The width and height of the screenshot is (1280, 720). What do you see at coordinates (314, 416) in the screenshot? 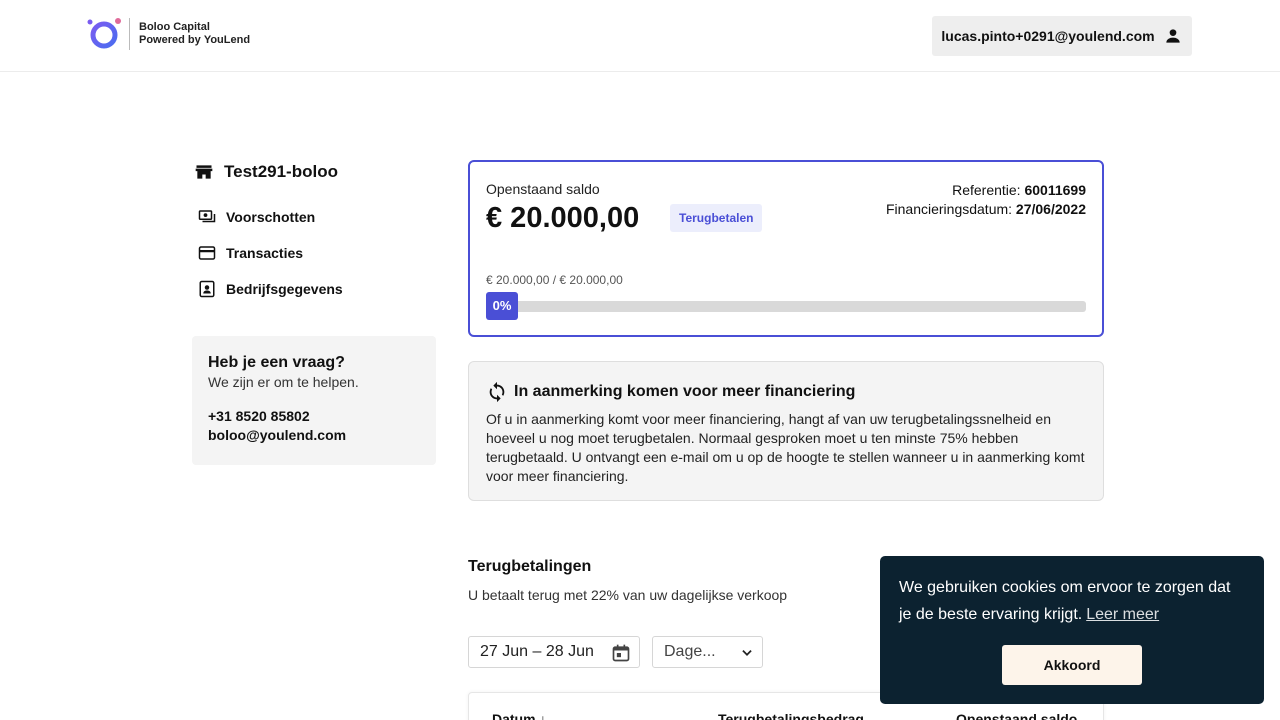
I see `help-phone: +31 8520 85802` at bounding box center [314, 416].